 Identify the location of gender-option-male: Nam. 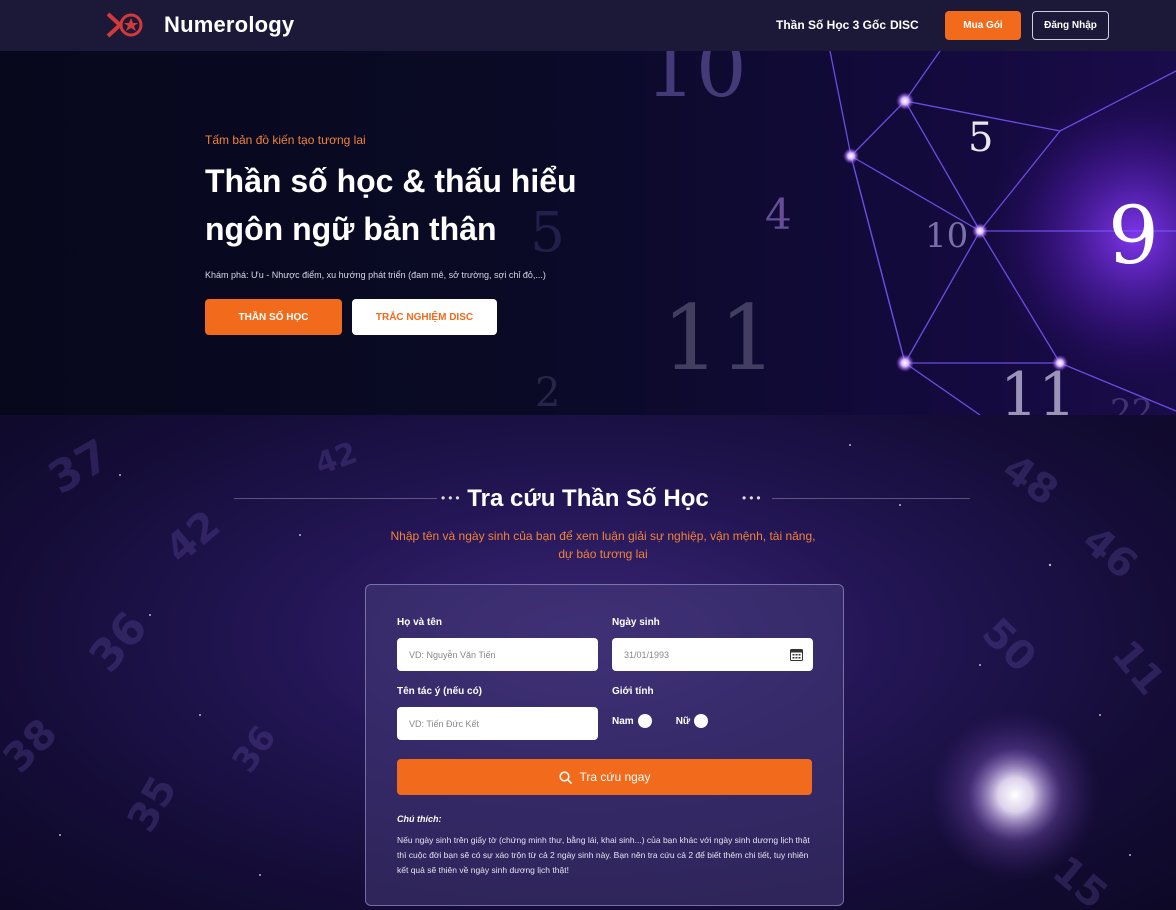
(632, 721).